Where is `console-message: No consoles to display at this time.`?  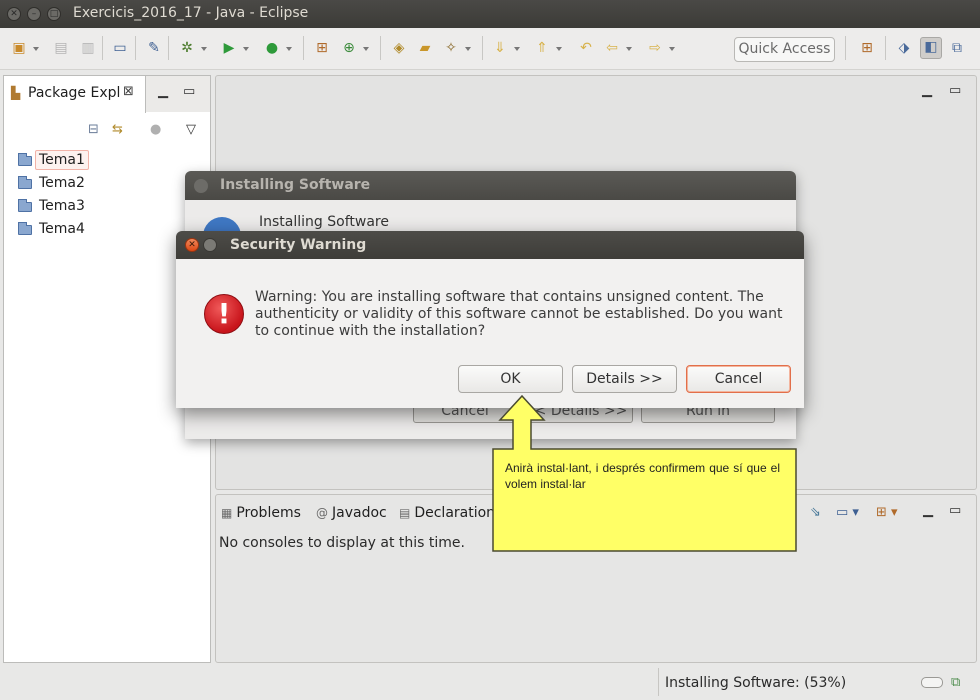 console-message: No consoles to display at this time. is located at coordinates (342, 543).